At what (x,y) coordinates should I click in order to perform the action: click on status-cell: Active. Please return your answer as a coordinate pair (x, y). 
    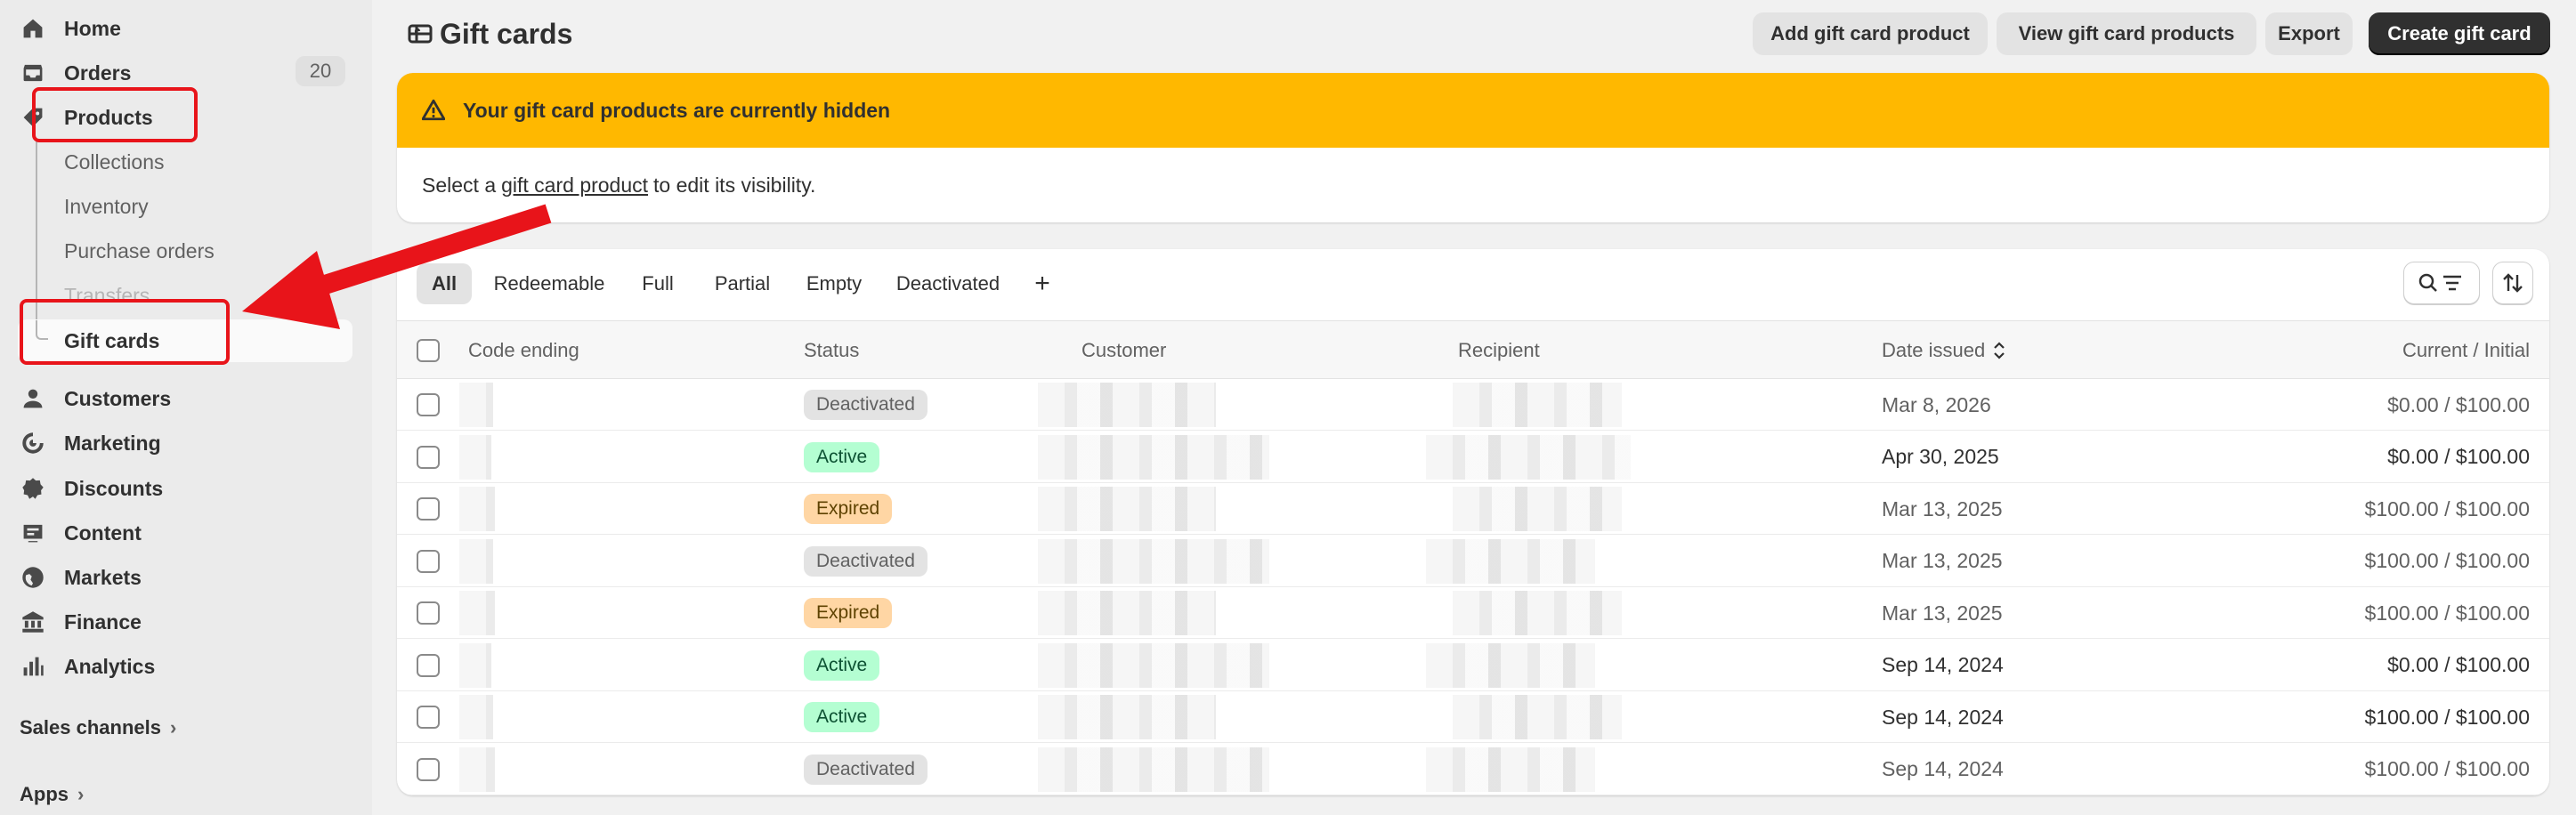
    Looking at the image, I should click on (842, 665).